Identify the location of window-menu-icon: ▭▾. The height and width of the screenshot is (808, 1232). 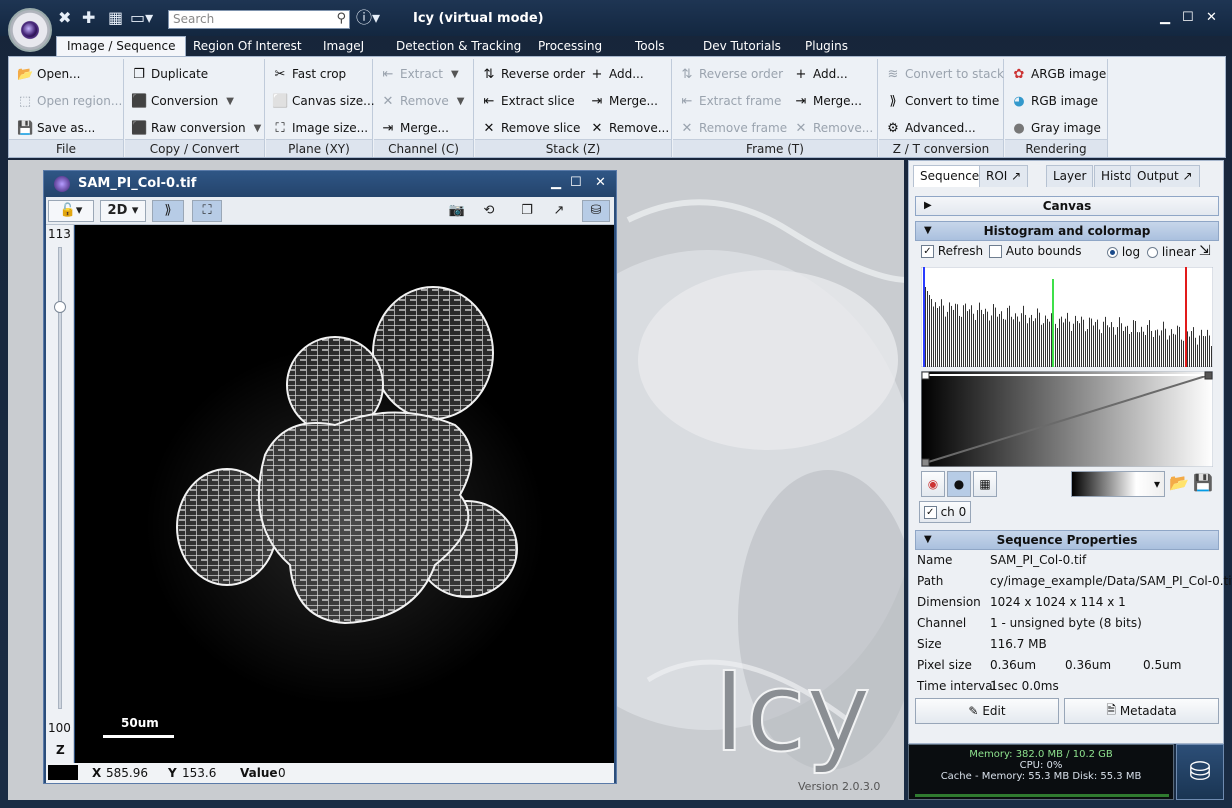
(141, 18).